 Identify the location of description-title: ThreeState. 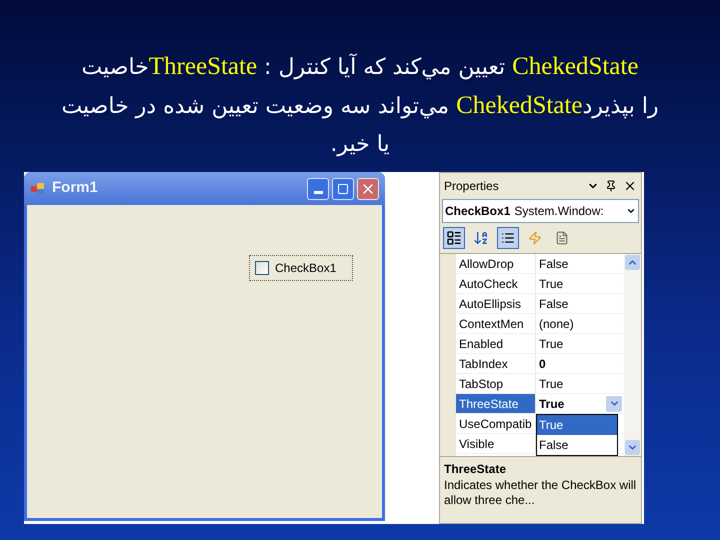
(476, 469).